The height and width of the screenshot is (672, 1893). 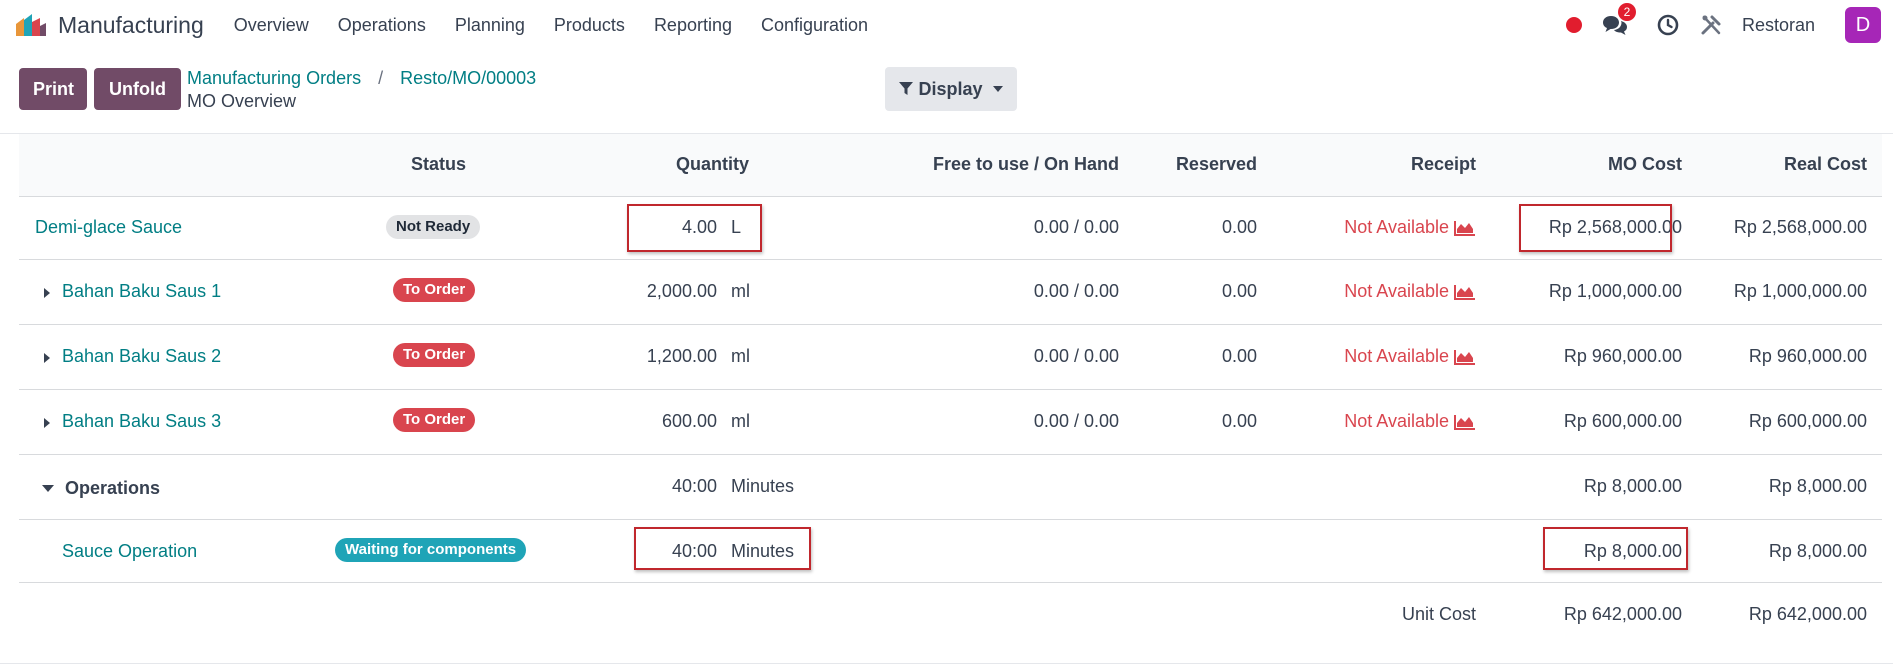 What do you see at coordinates (141, 291) in the screenshot?
I see `component-name: Bahan Baku Saus 1` at bounding box center [141, 291].